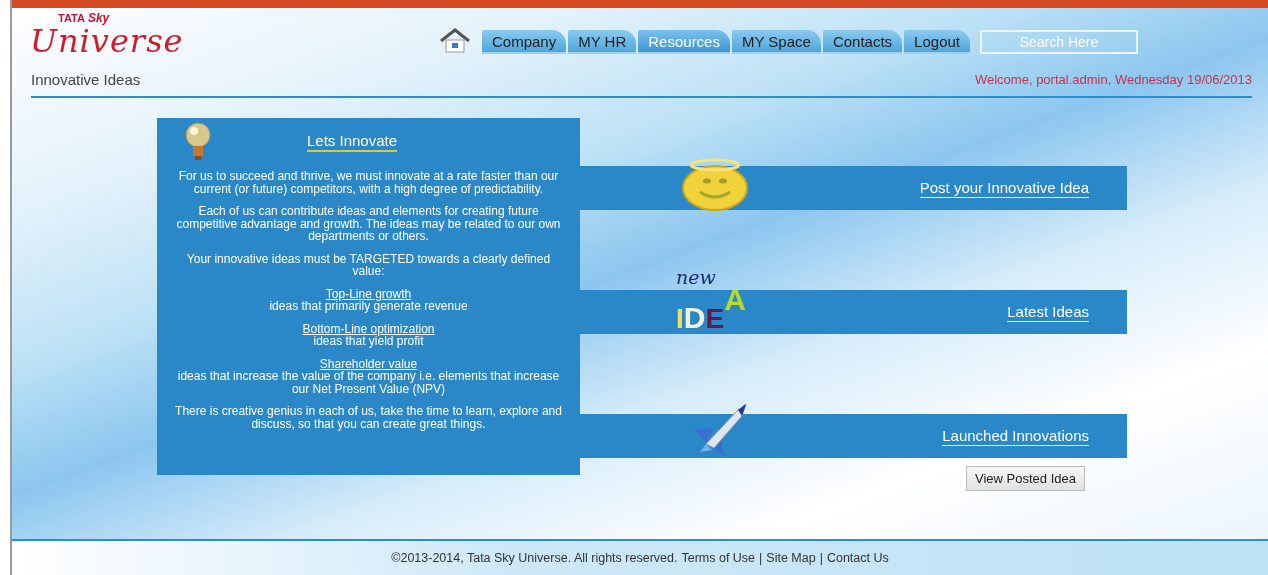  What do you see at coordinates (715, 185) in the screenshot?
I see `smiley-face-icon` at bounding box center [715, 185].